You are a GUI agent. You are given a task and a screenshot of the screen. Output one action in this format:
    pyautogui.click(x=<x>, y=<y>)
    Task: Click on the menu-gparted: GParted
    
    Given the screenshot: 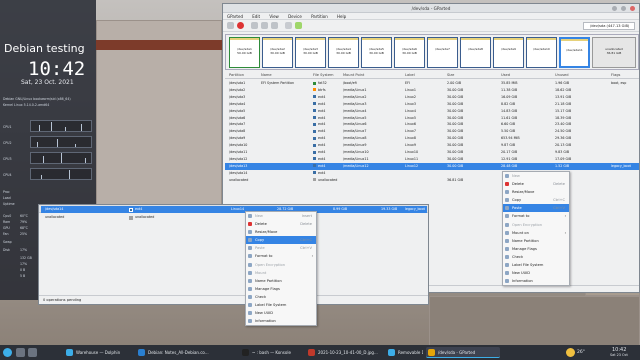 What is the action you would take?
    pyautogui.click(x=235, y=16)
    